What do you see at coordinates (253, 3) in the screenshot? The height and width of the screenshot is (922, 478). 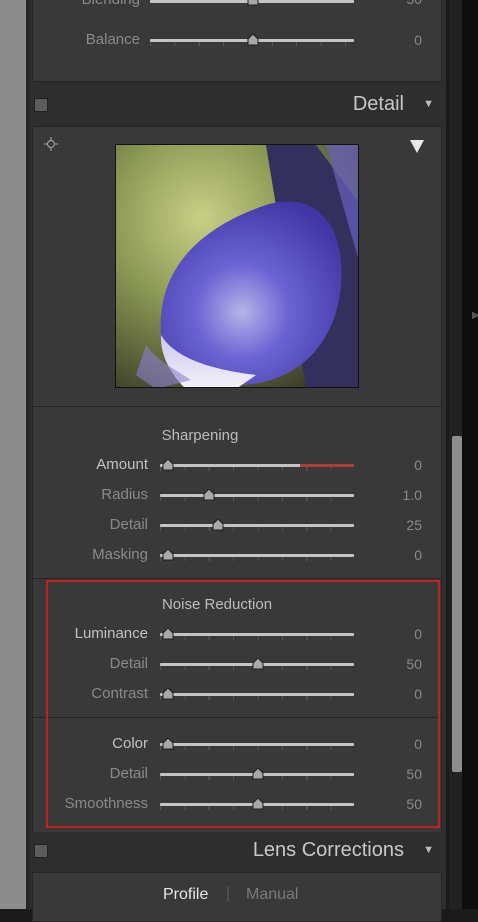 I see `blending-slider-thumb` at bounding box center [253, 3].